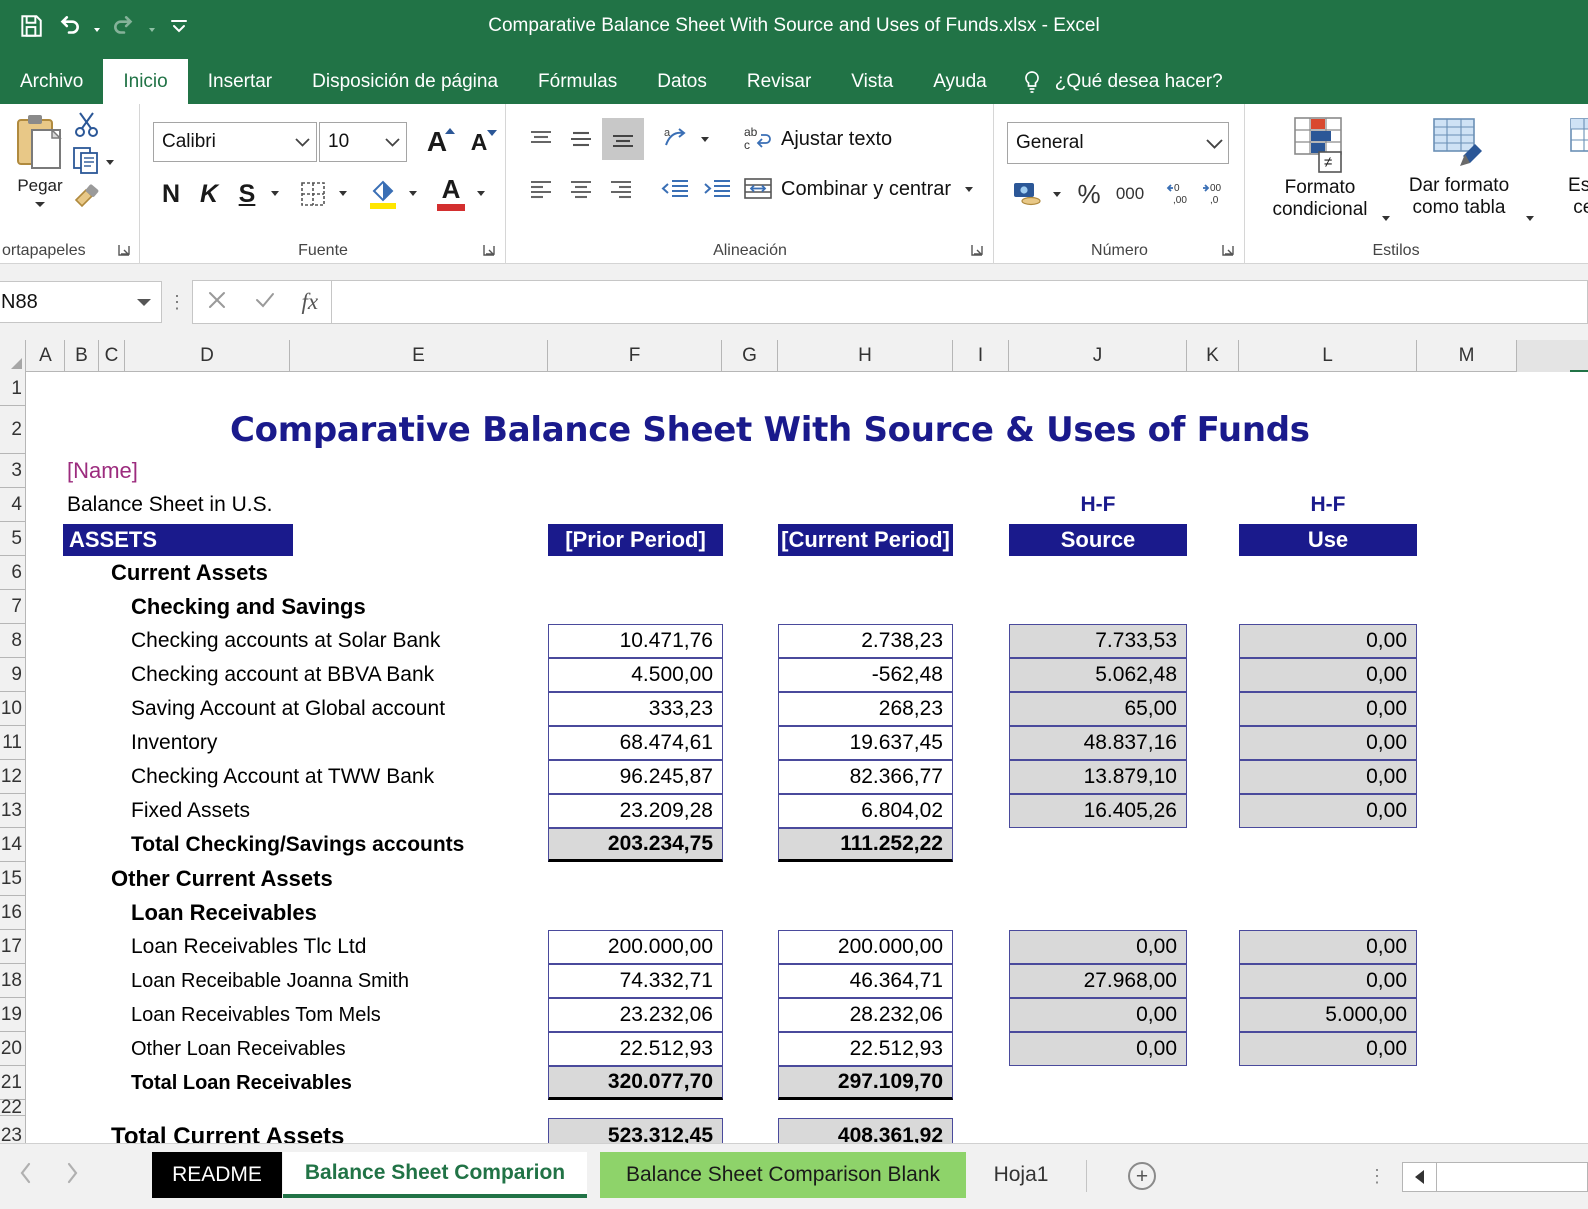  Describe the element at coordinates (13, 1083) in the screenshot. I see `row-header-21: 21` at that location.